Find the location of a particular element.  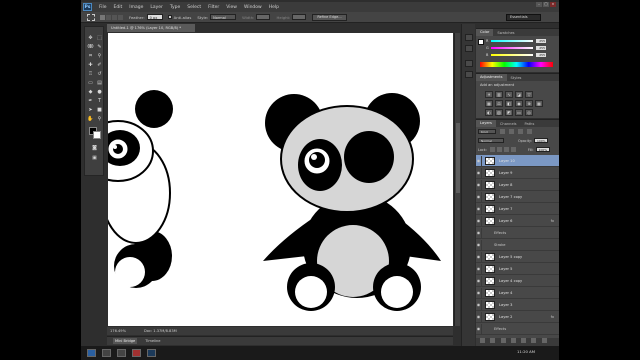

menu-file: File is located at coordinates (103, 7).